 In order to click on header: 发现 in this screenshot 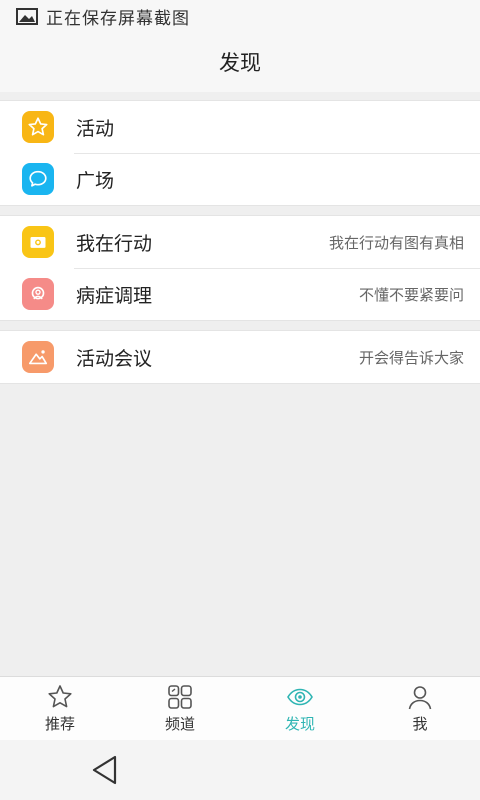, I will do `click(240, 62)`.